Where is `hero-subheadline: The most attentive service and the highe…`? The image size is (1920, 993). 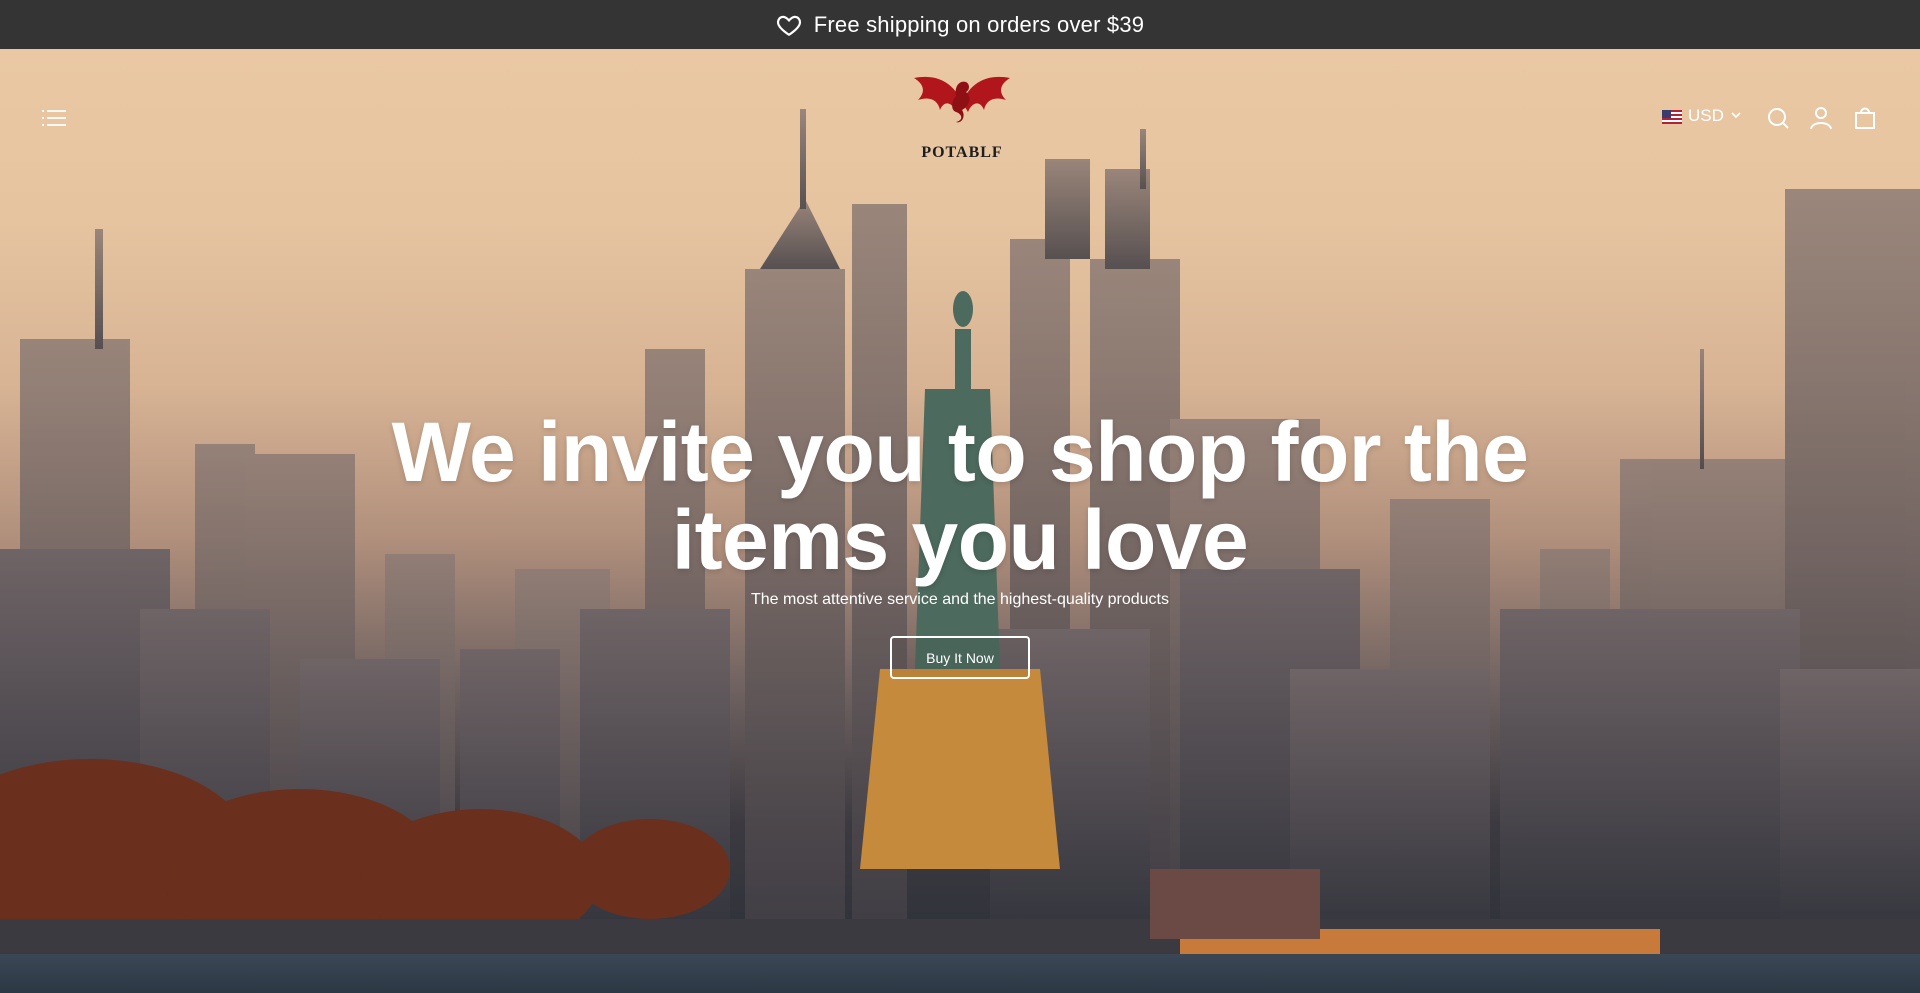
hero-subheadline: The most attentive service and the highe… is located at coordinates (960, 599).